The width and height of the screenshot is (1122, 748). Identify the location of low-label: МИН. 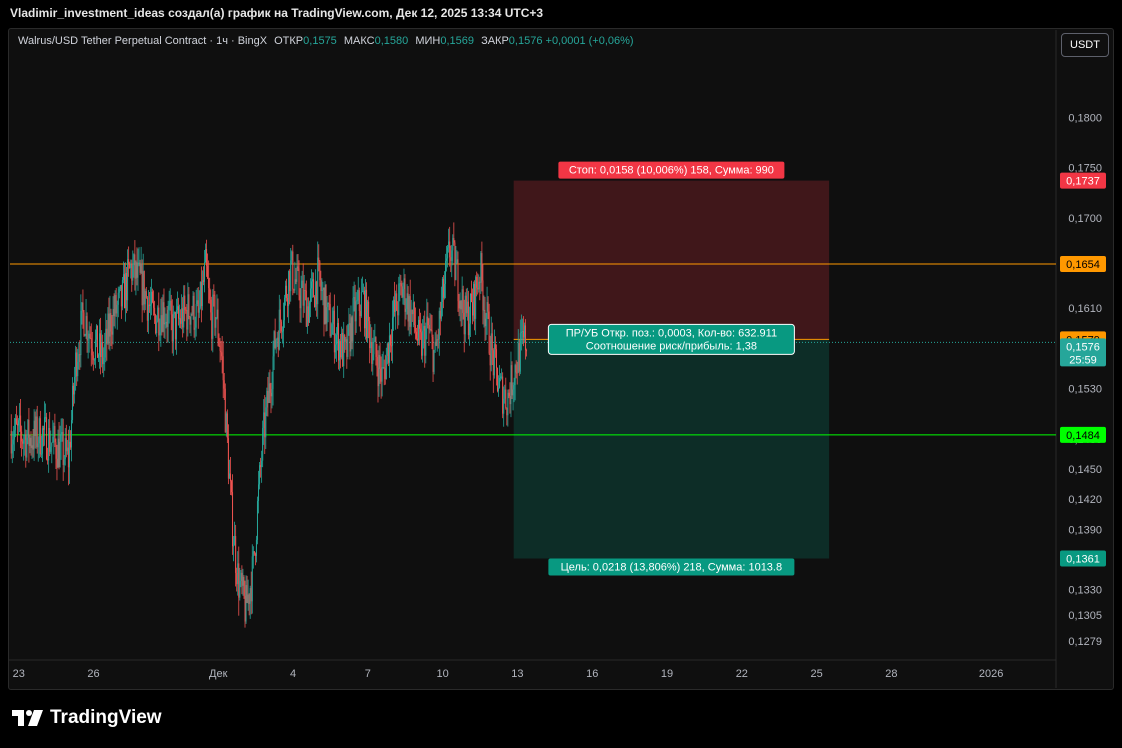
(428, 41).